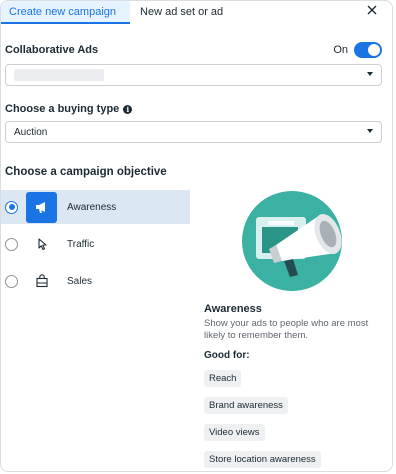 The width and height of the screenshot is (396, 474). I want to click on buying-type-select: Auction, so click(193, 132).